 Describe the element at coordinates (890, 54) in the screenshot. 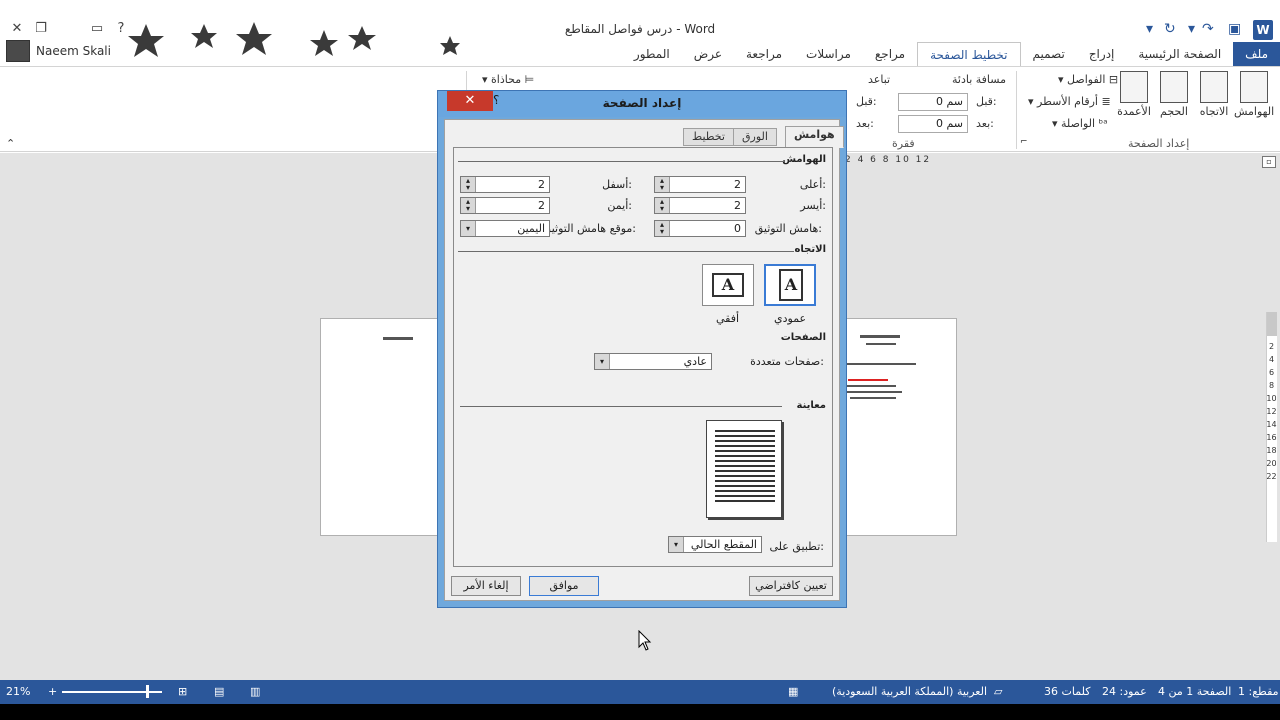

I see `tab-references: مراجع` at that location.